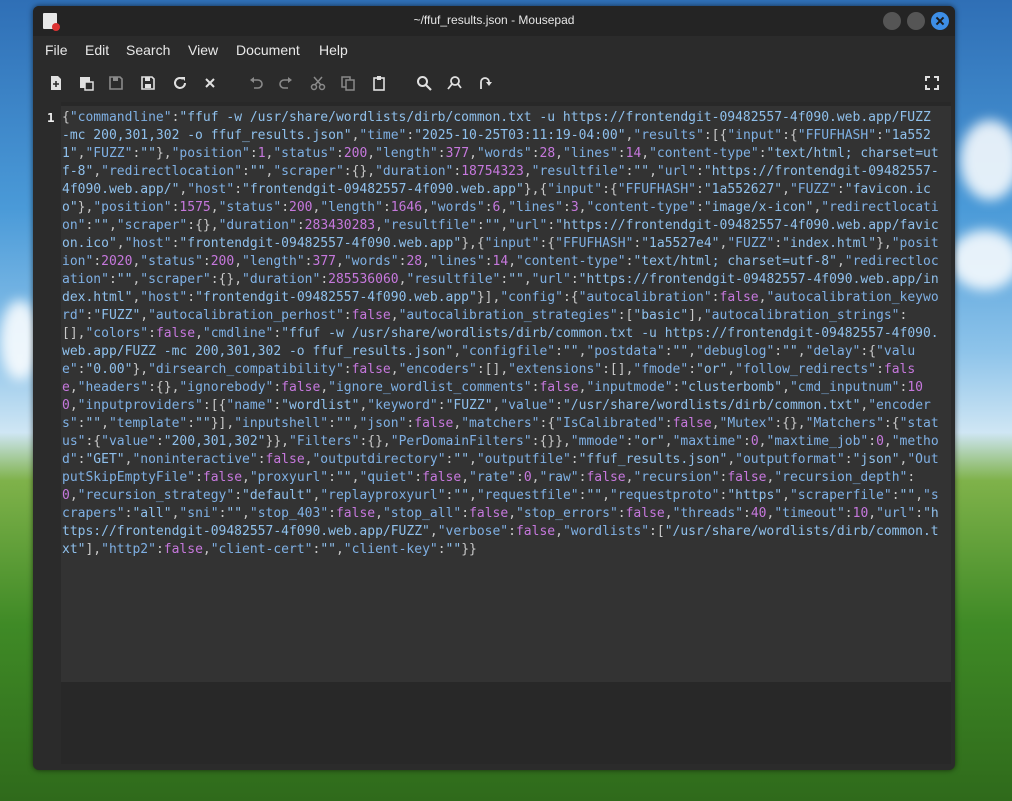 The height and width of the screenshot is (801, 1012). Describe the element at coordinates (940, 21) in the screenshot. I see `close-window-button` at that location.